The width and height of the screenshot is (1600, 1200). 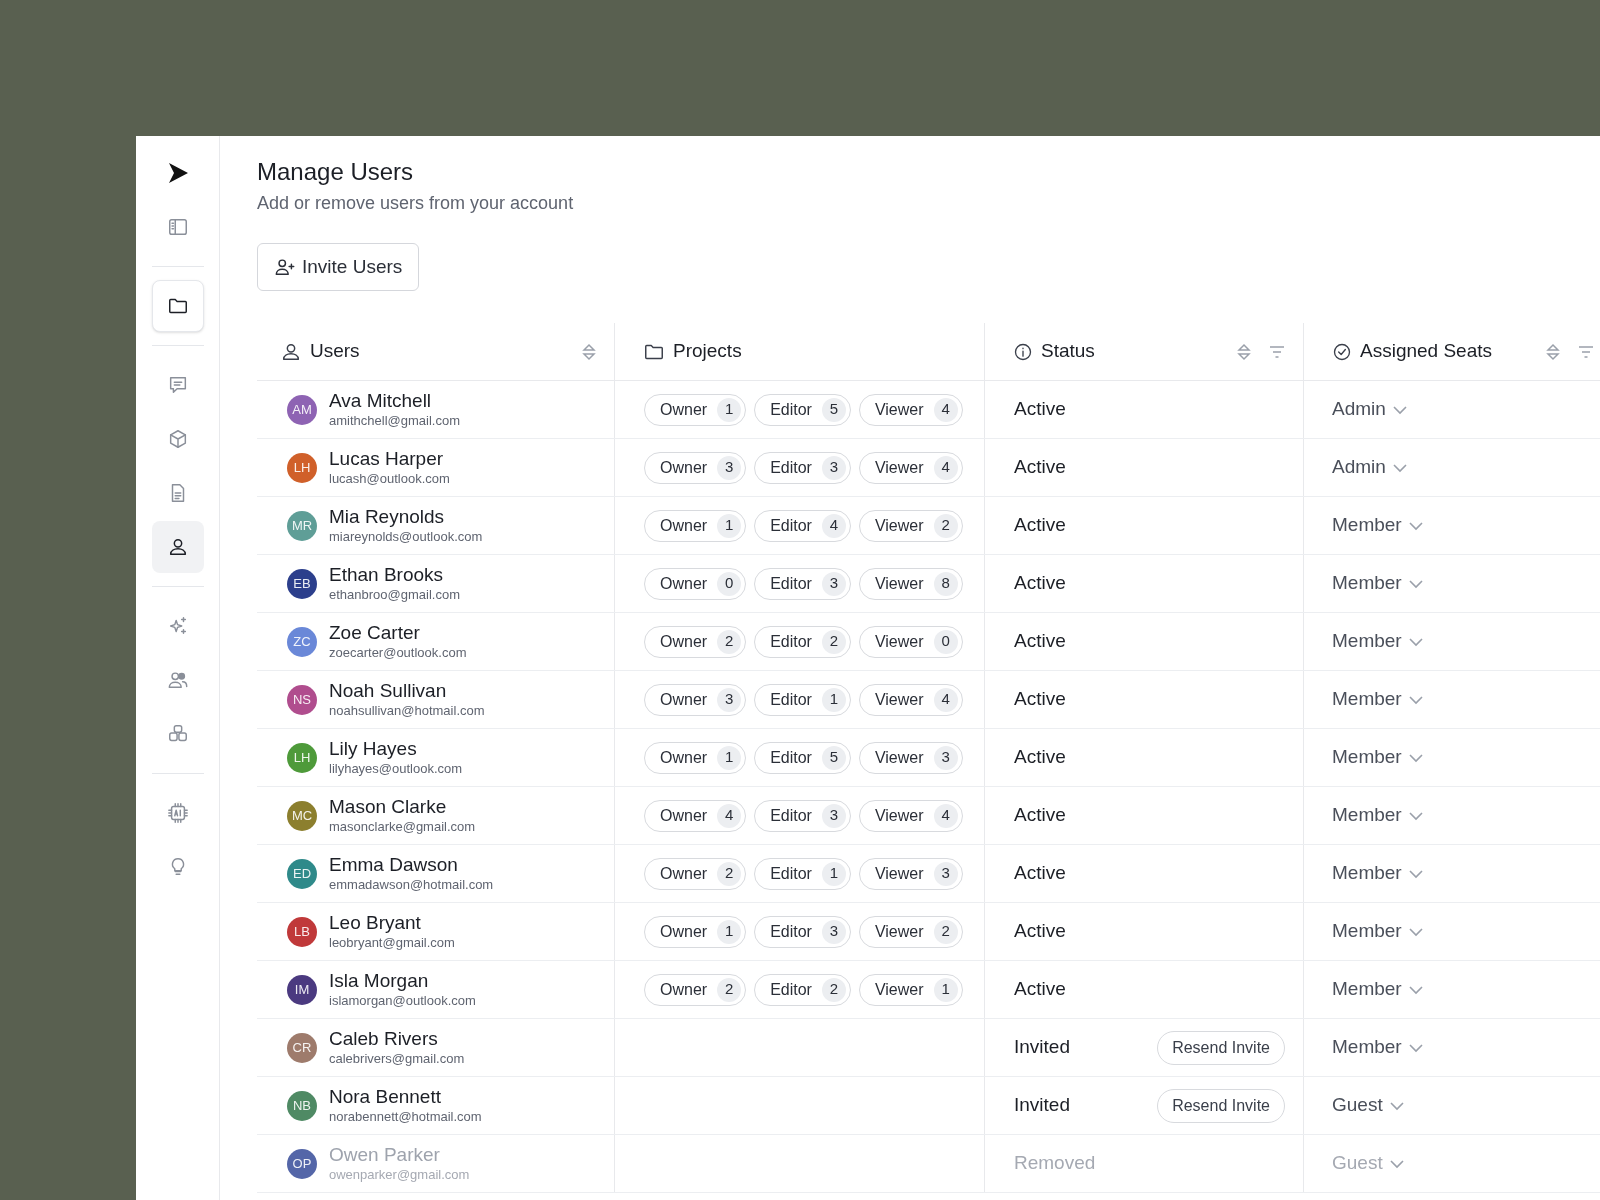 I want to click on avatar: ED, so click(x=302, y=873).